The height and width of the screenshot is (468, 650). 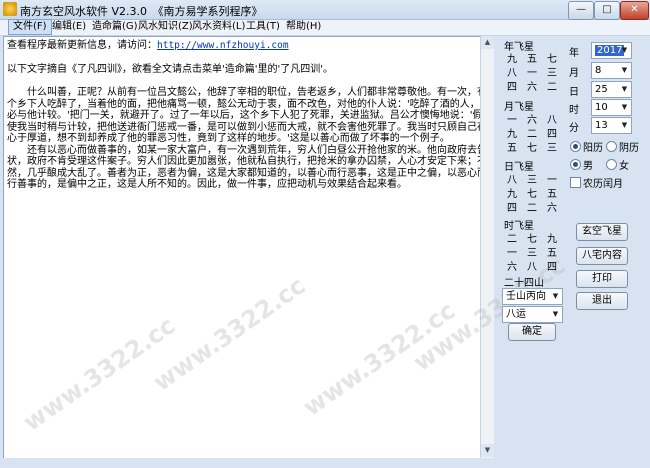 What do you see at coordinates (603, 184) in the screenshot?
I see `leap-month-label: 农历闰月` at bounding box center [603, 184].